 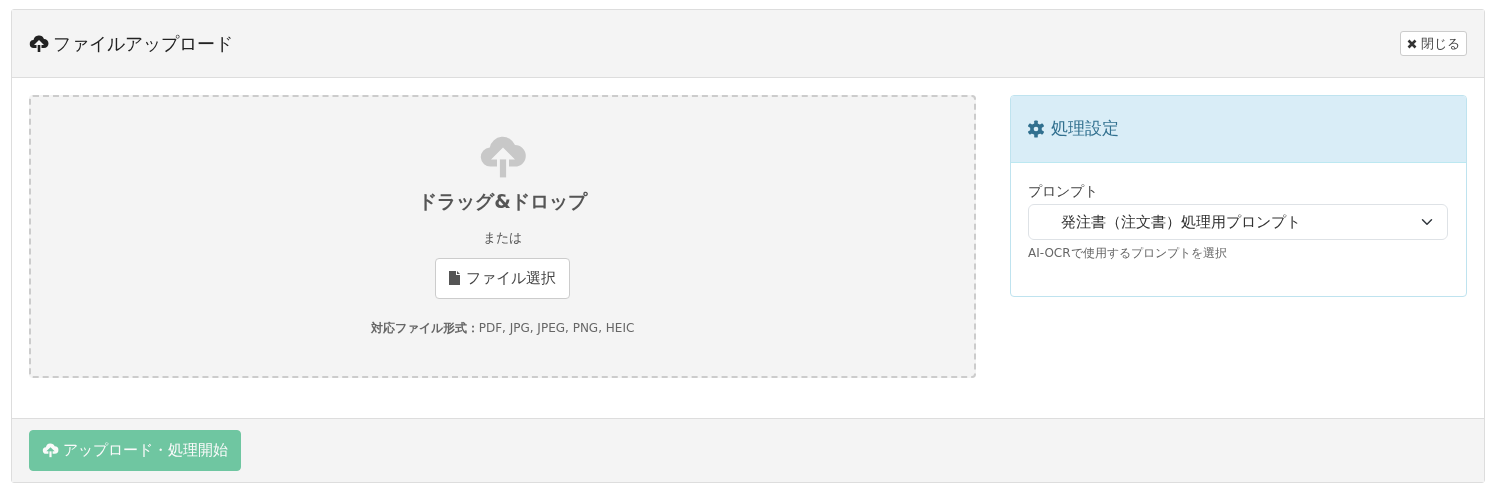 I want to click on prompt-label: プロンプト, so click(x=1063, y=191).